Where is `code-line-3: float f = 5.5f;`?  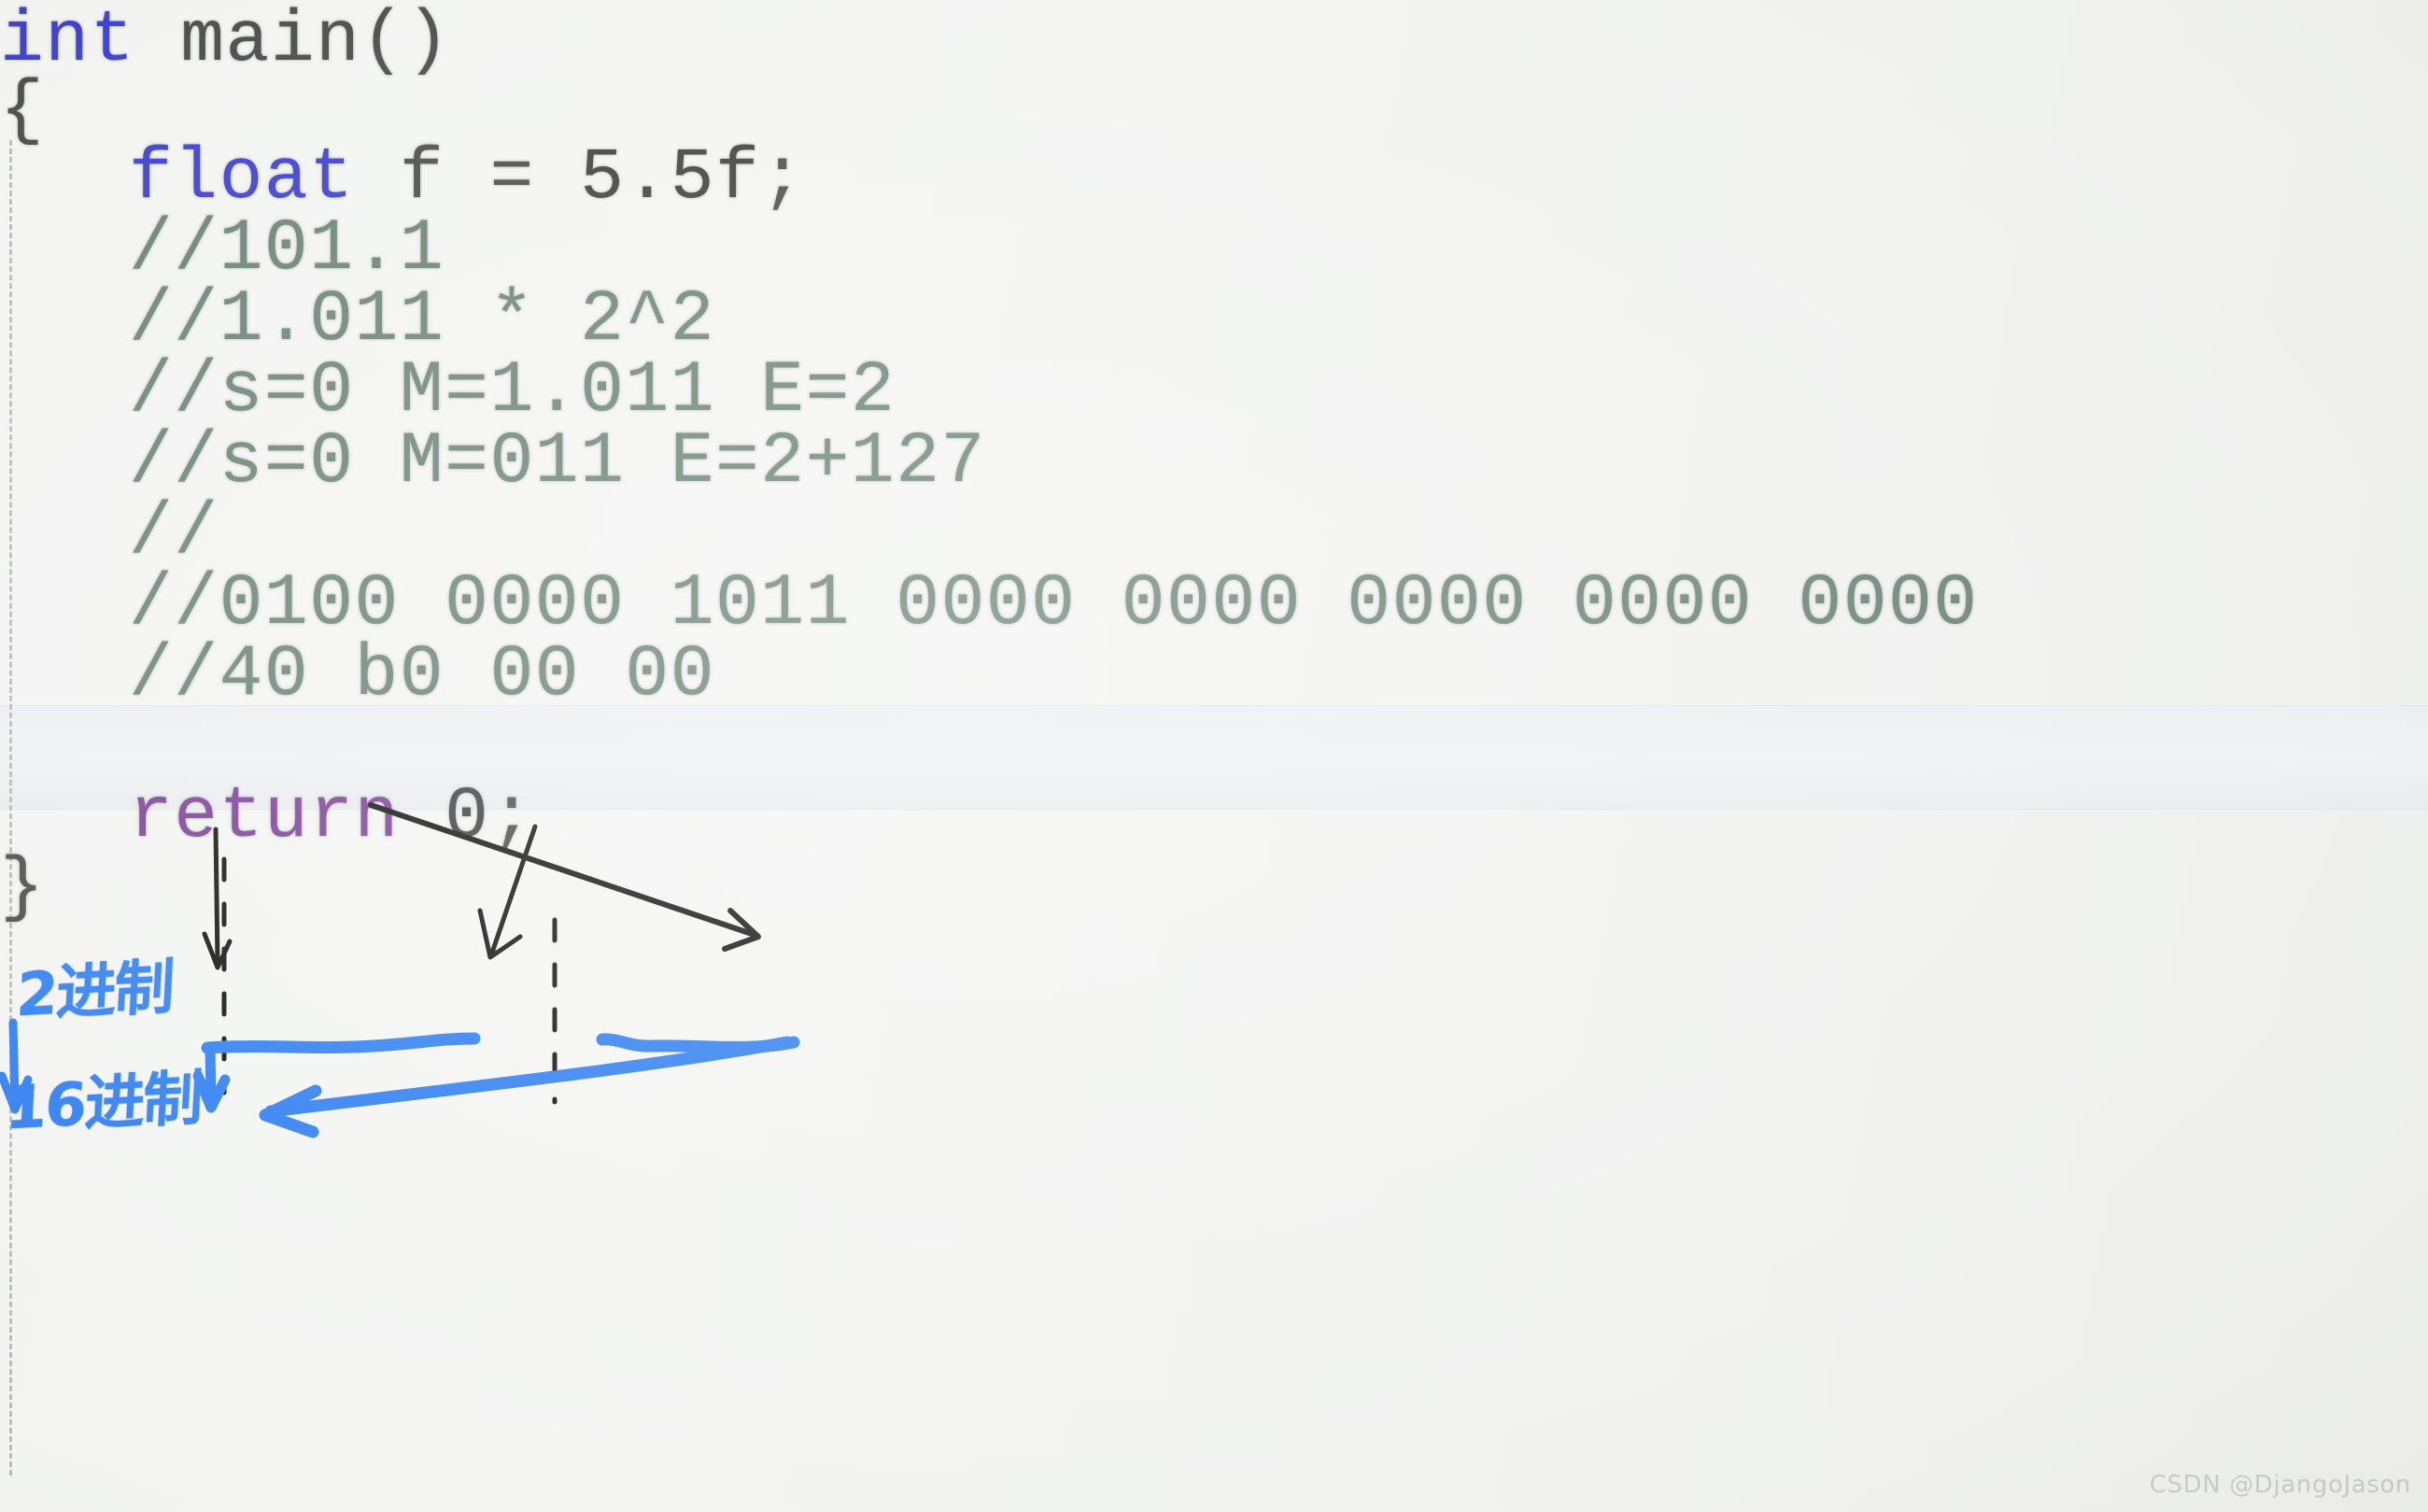
code-line-3: float f = 5.5f; is located at coordinates (467, 178).